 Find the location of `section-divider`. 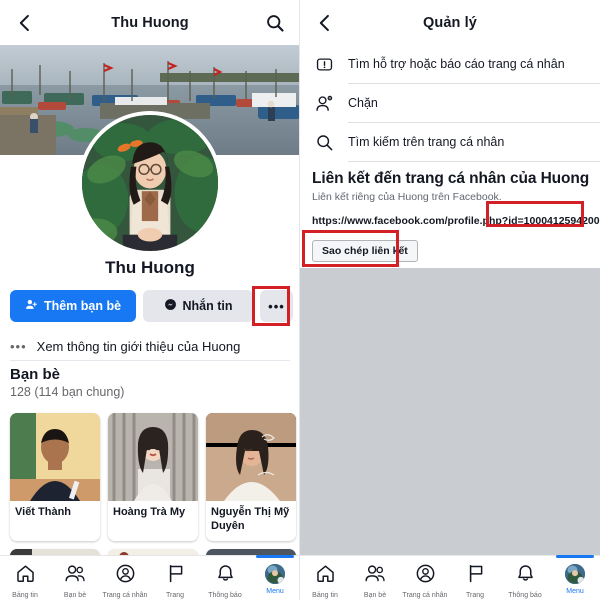

section-divider is located at coordinates (150, 360).